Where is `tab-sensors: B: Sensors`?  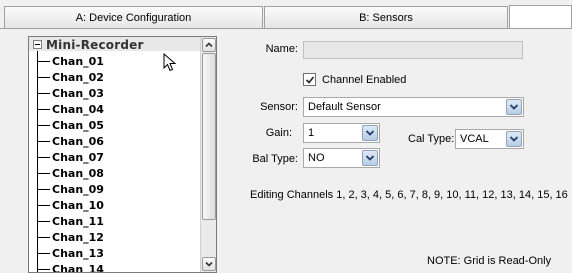 tab-sensors: B: Sensors is located at coordinates (386, 17).